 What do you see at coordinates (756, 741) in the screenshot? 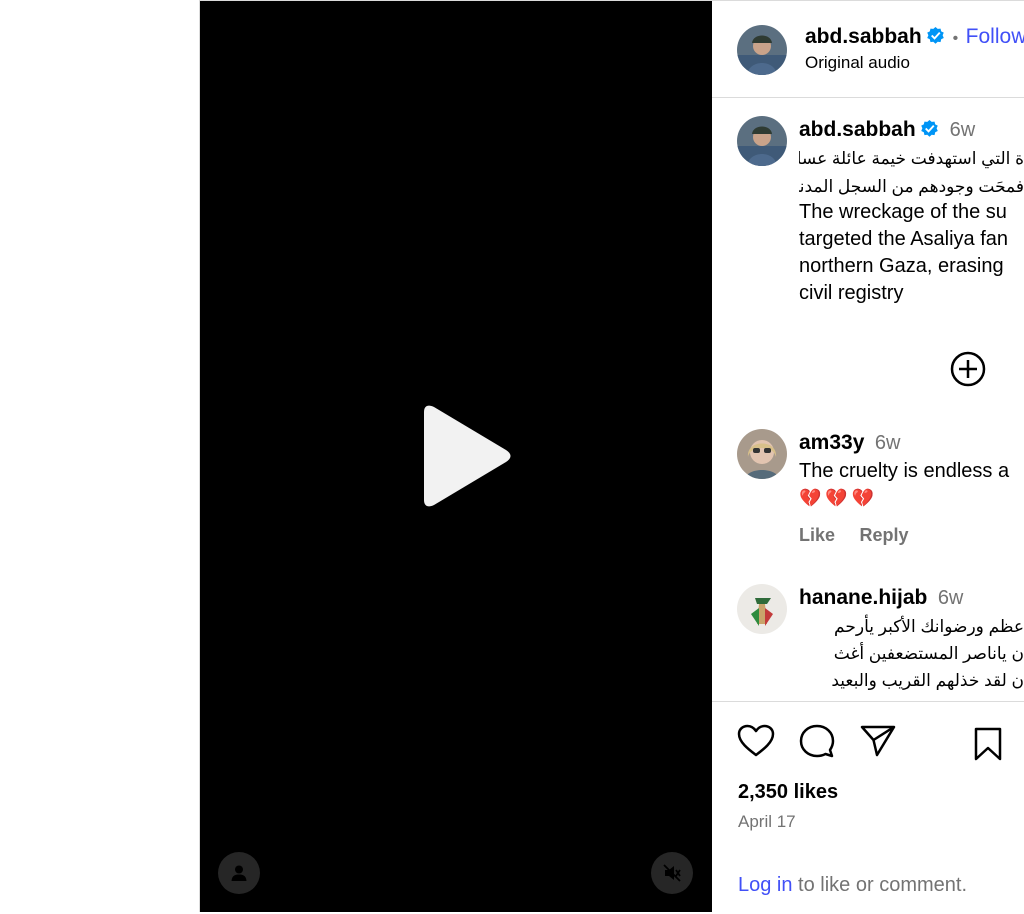
I see `heart-icon` at bounding box center [756, 741].